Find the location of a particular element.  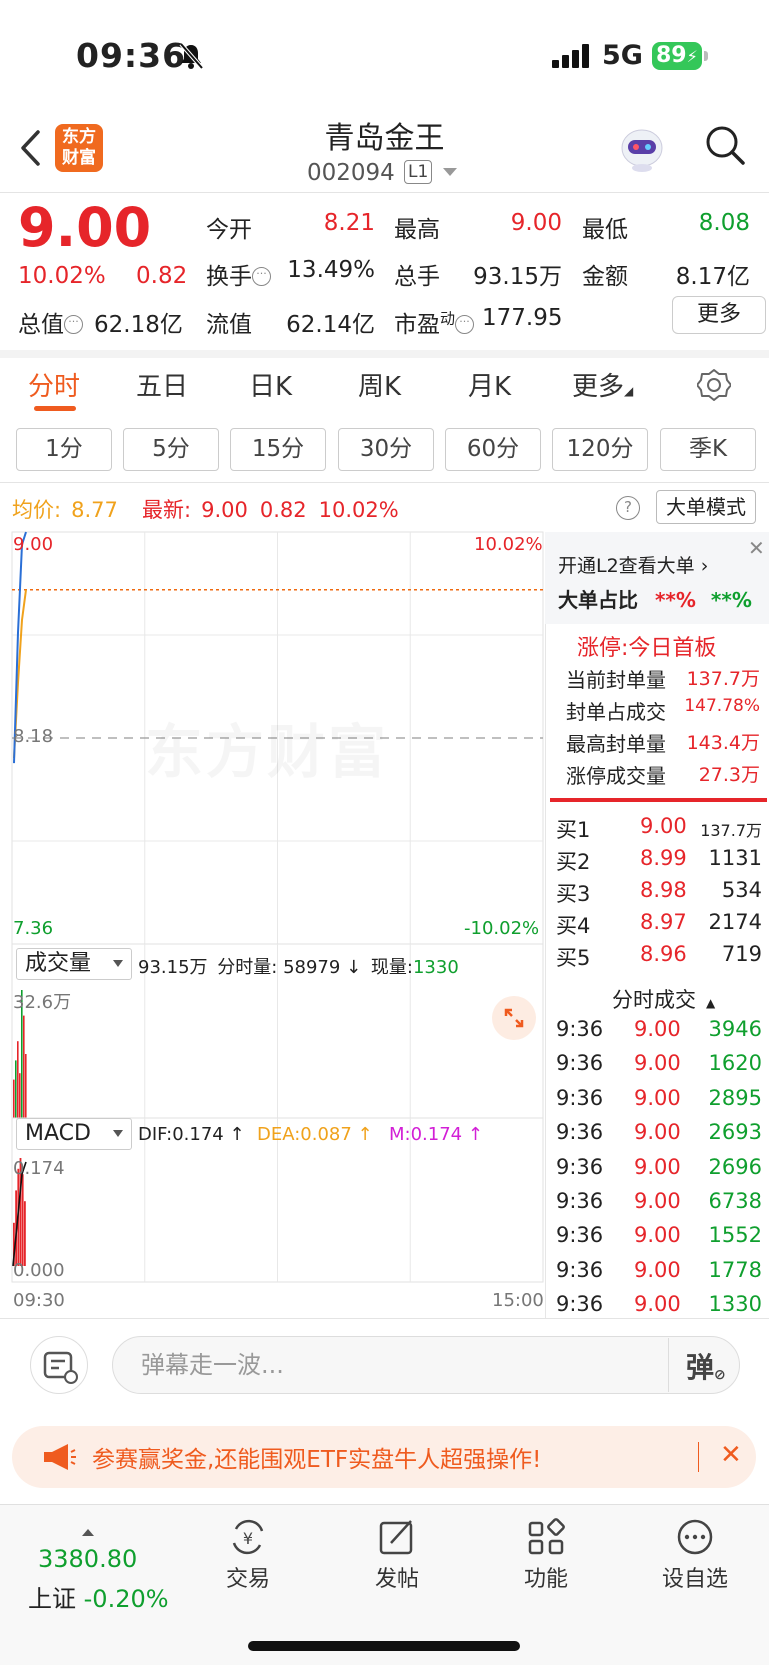

expand-icon is located at coordinates (514, 1018).